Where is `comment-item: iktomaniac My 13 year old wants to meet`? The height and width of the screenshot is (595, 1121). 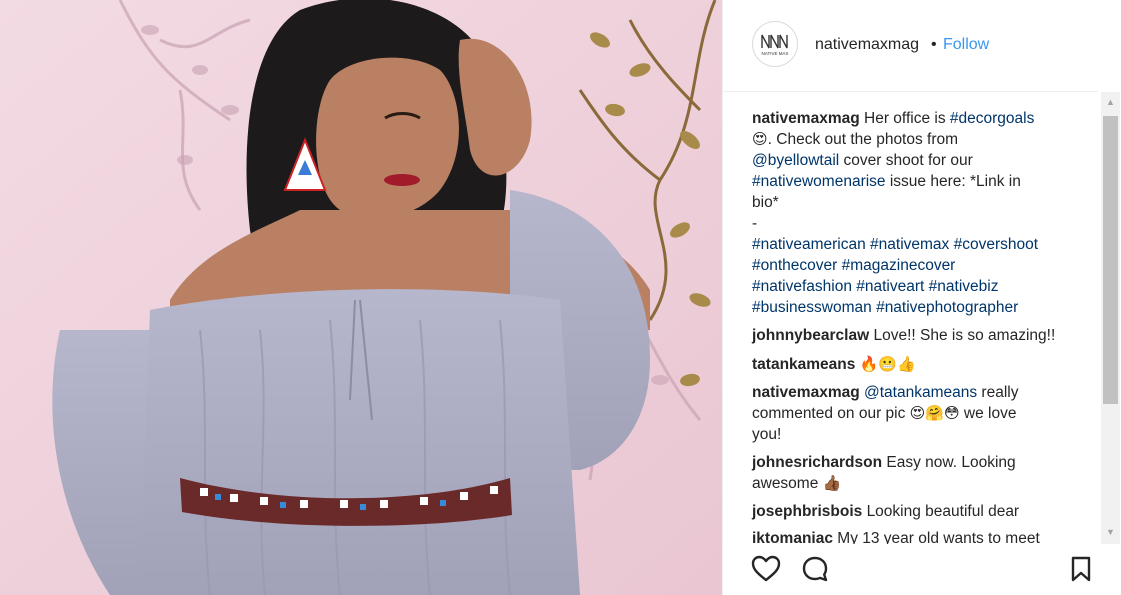 comment-item: iktomaniac My 13 year old wants to meet is located at coordinates (922, 536).